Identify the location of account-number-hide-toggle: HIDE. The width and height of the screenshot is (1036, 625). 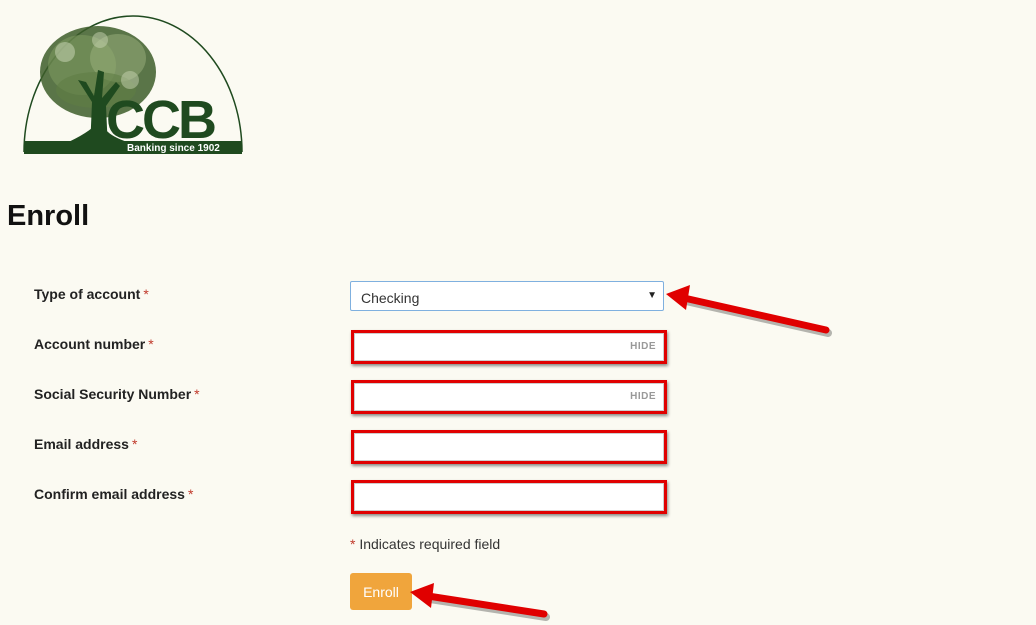
(643, 346).